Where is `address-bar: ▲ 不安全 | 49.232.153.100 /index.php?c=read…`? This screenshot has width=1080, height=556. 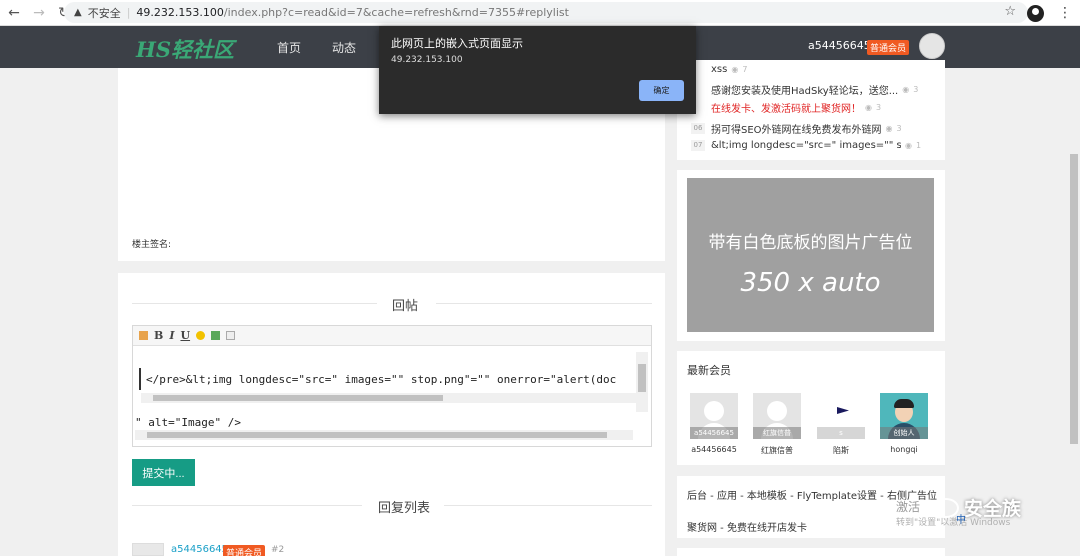
address-bar: ▲ 不安全 | 49.232.153.100 /index.php?c=read… is located at coordinates (546, 12).